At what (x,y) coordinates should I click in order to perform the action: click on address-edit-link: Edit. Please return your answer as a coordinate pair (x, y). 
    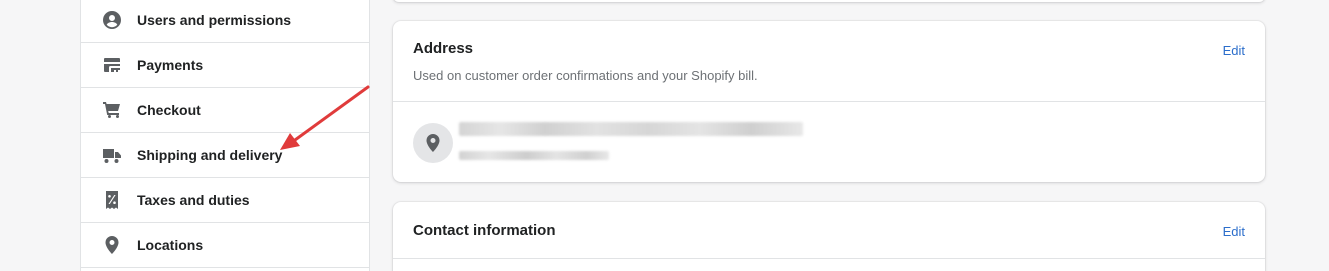
    Looking at the image, I should click on (1234, 50).